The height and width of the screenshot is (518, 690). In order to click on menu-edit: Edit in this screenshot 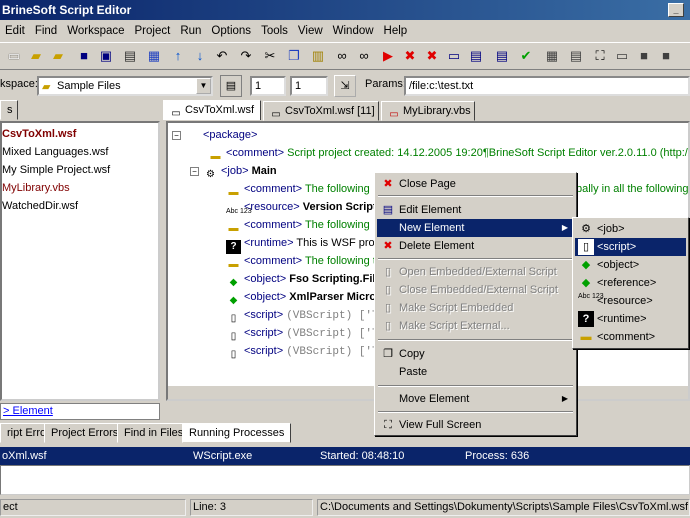, I will do `click(15, 31)`.